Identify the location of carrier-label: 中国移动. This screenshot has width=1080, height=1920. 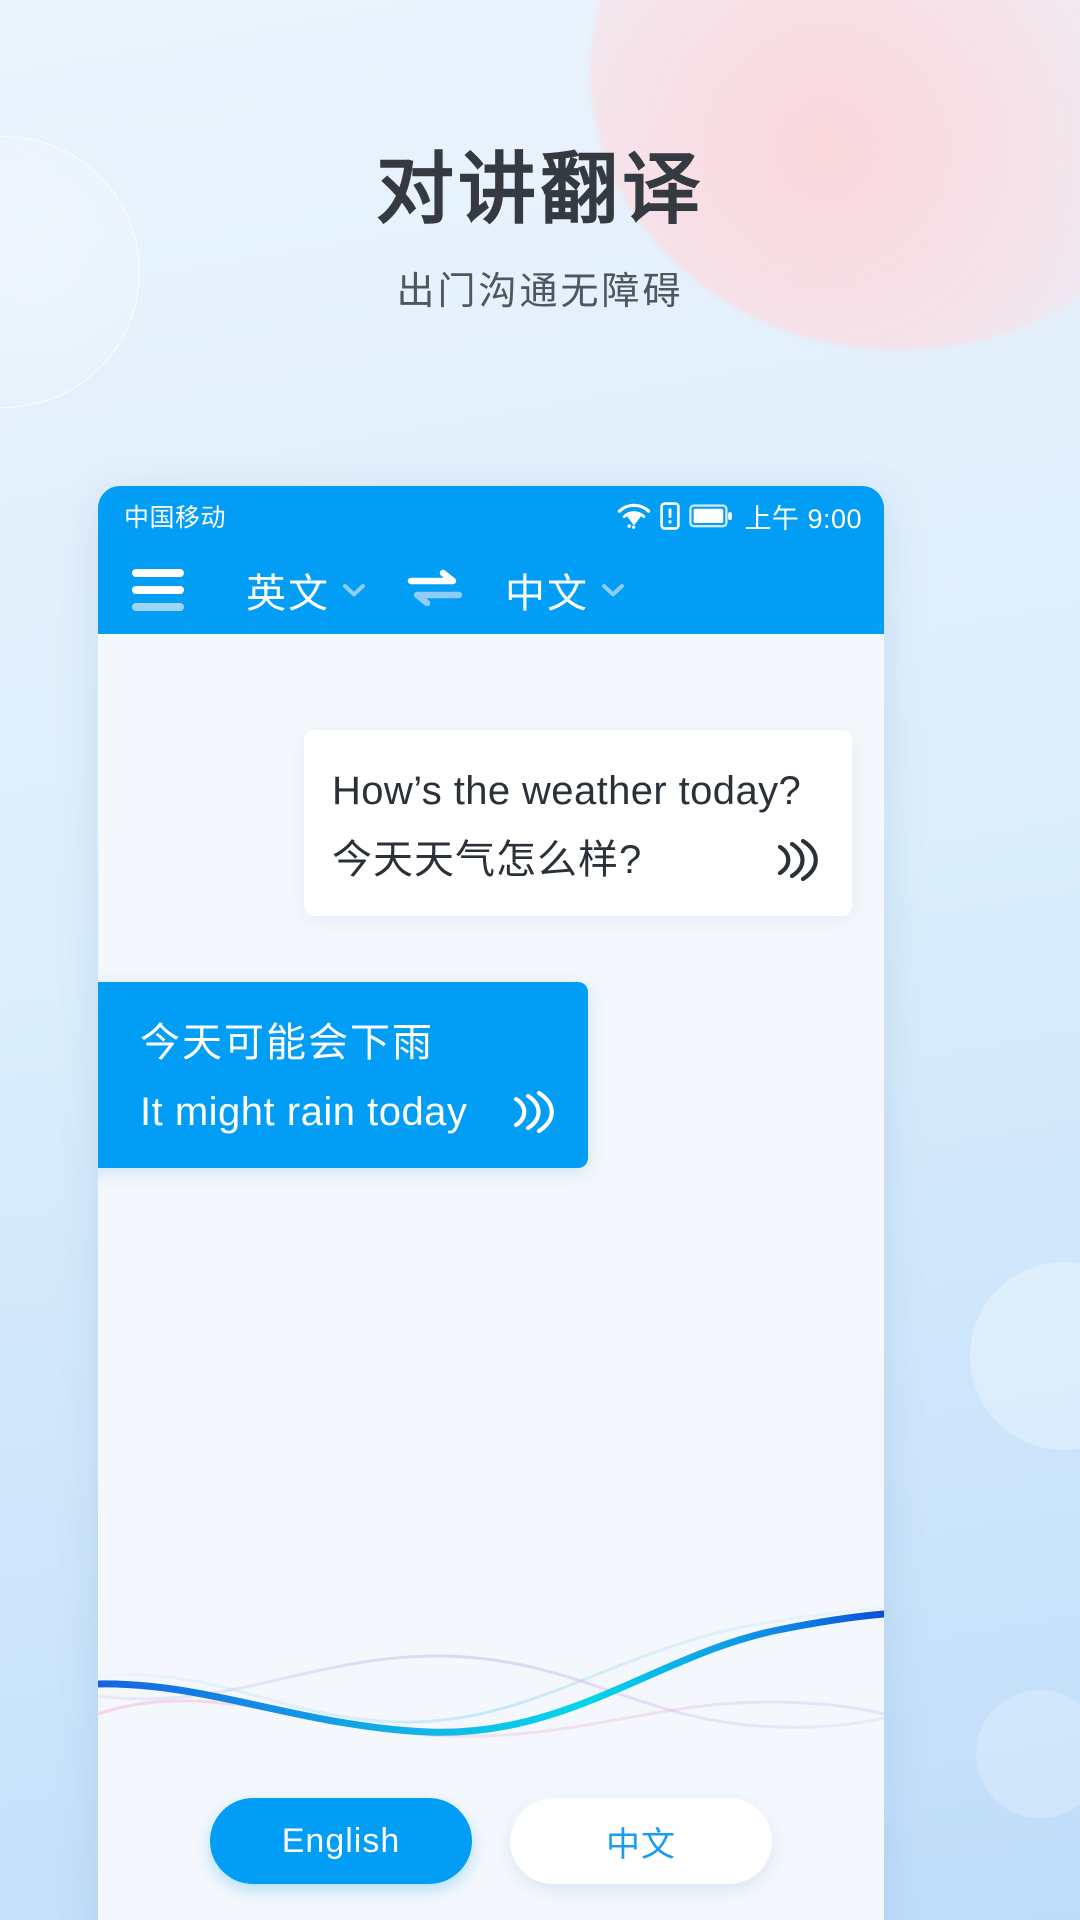
(175, 518).